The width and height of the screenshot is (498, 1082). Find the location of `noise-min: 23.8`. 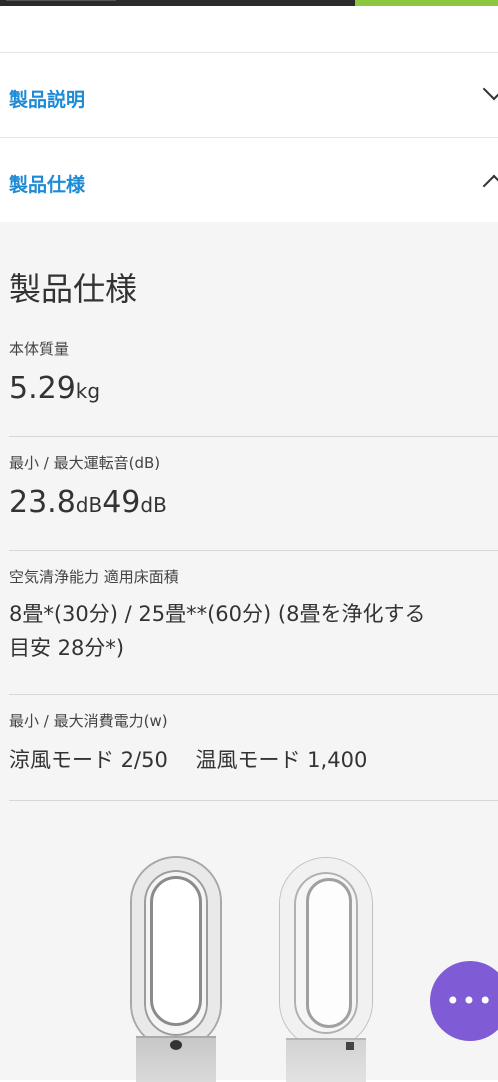

noise-min: 23.8 is located at coordinates (42, 502).